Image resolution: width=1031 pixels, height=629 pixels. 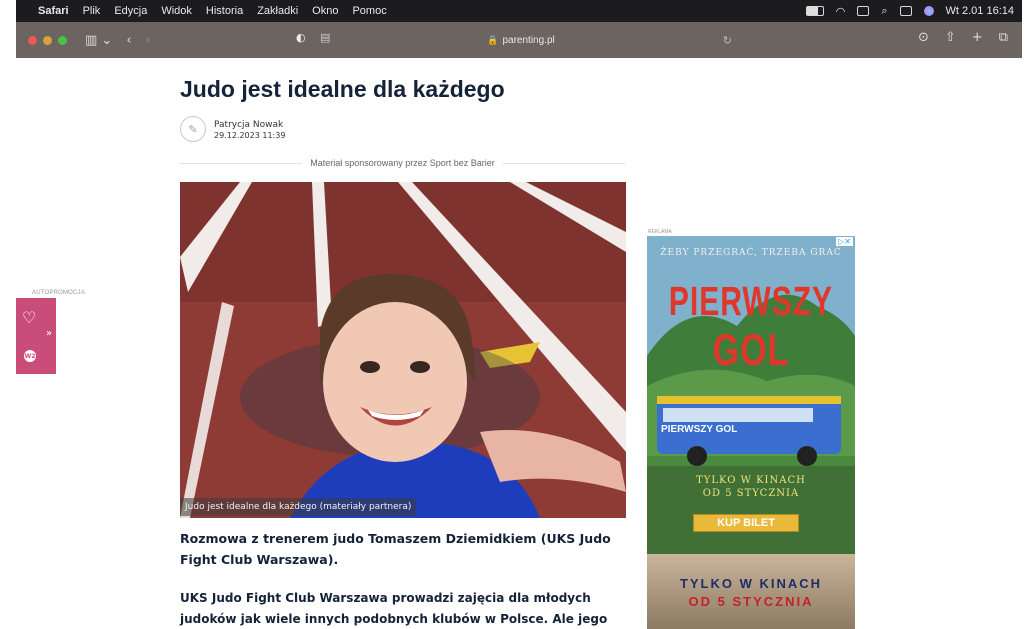 I want to click on control-center-icon, so click(x=905, y=11).